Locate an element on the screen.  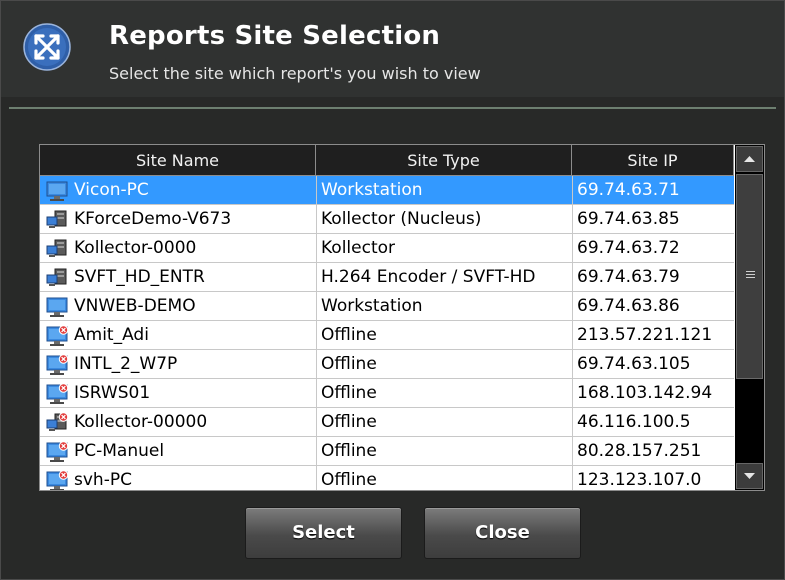
crossed-arrows-logo-icon is located at coordinates (47, 47).